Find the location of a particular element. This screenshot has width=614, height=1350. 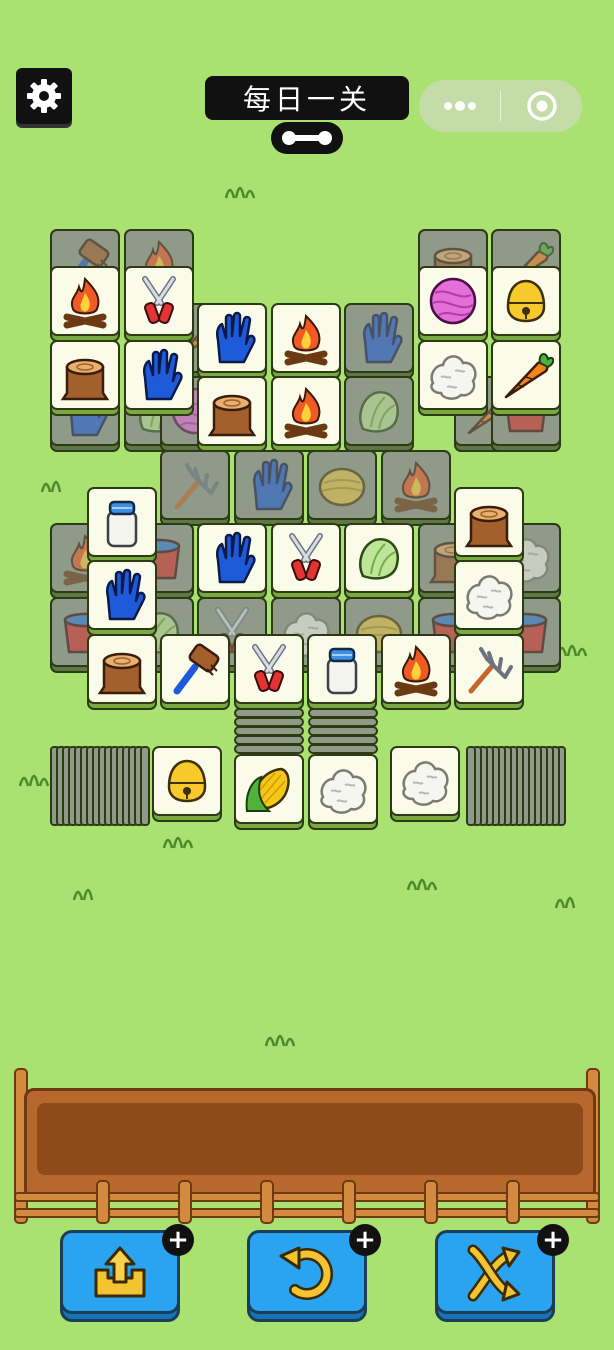

add-move-out-icon: + is located at coordinates (178, 1240).